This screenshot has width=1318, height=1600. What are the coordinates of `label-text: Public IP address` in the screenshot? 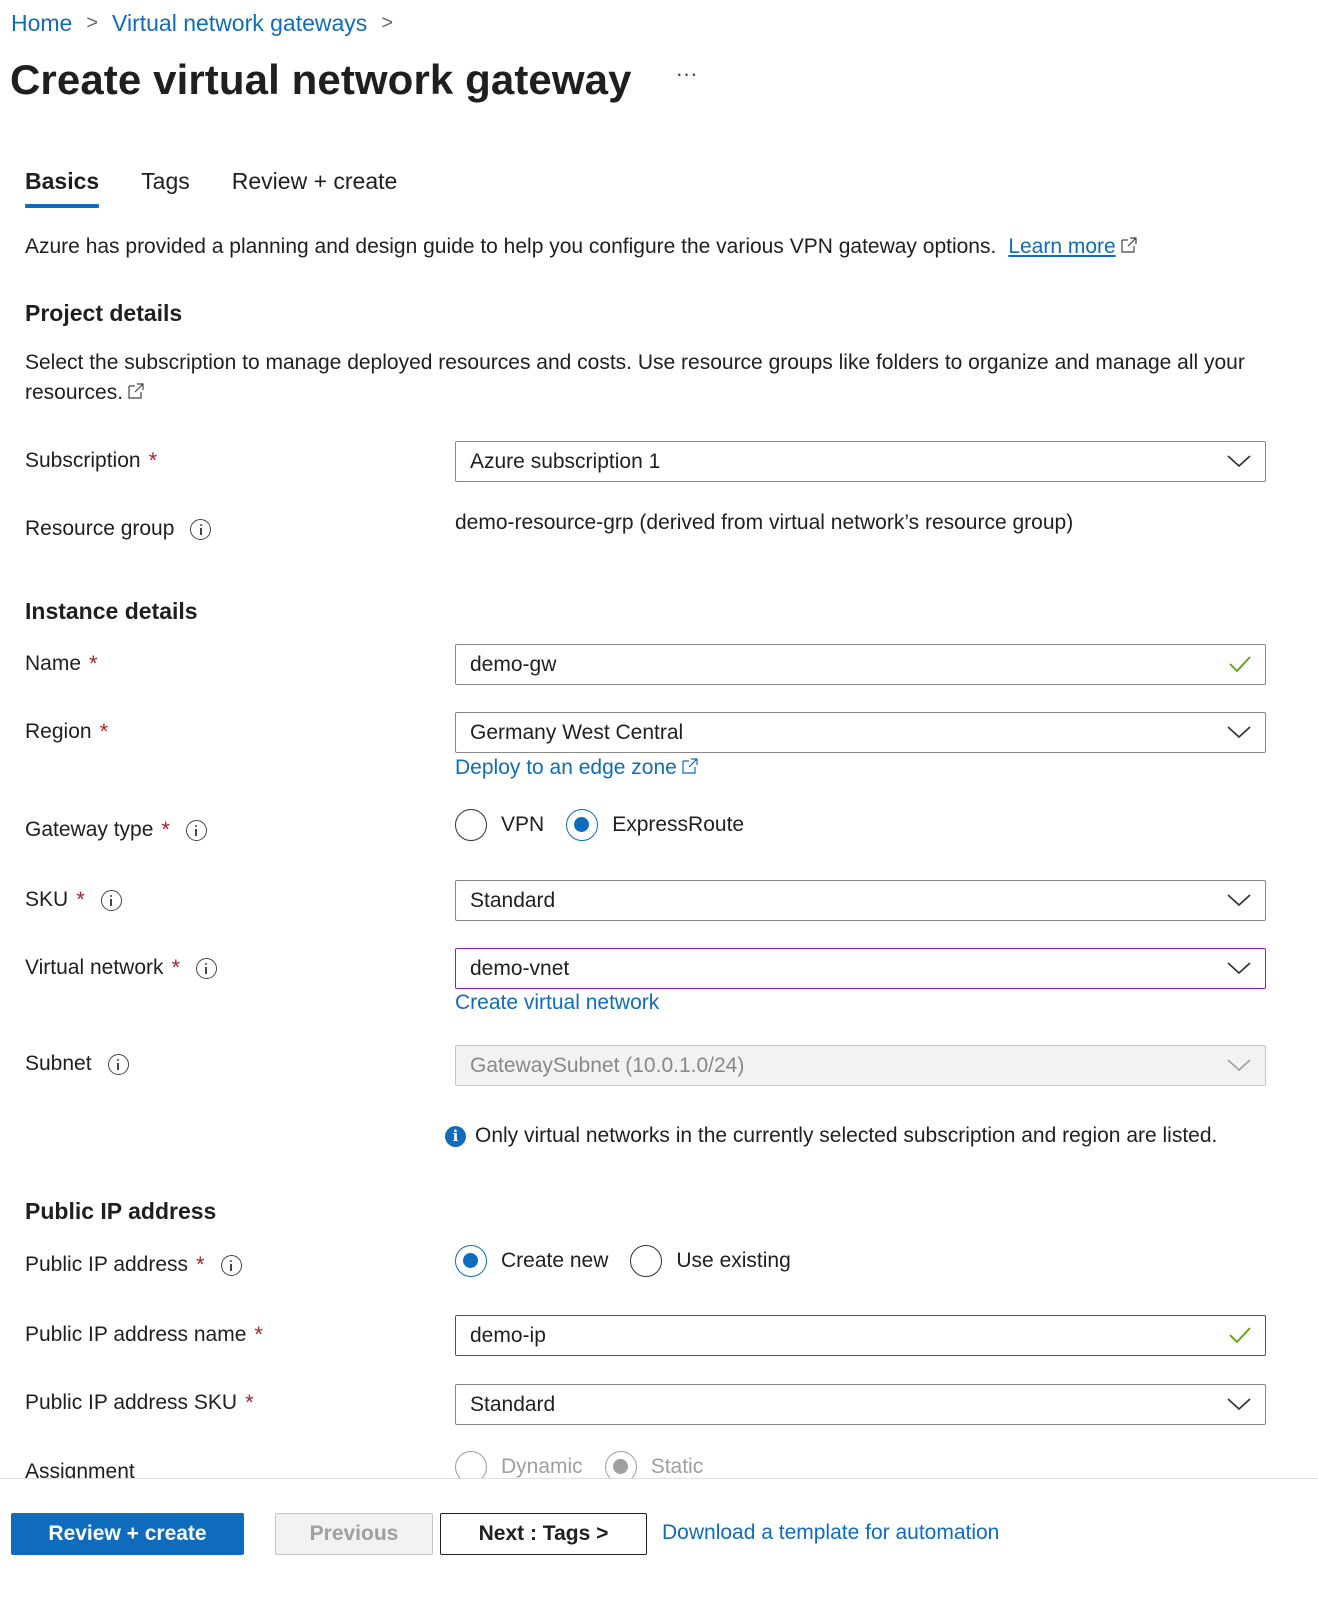 It's located at (107, 1264).